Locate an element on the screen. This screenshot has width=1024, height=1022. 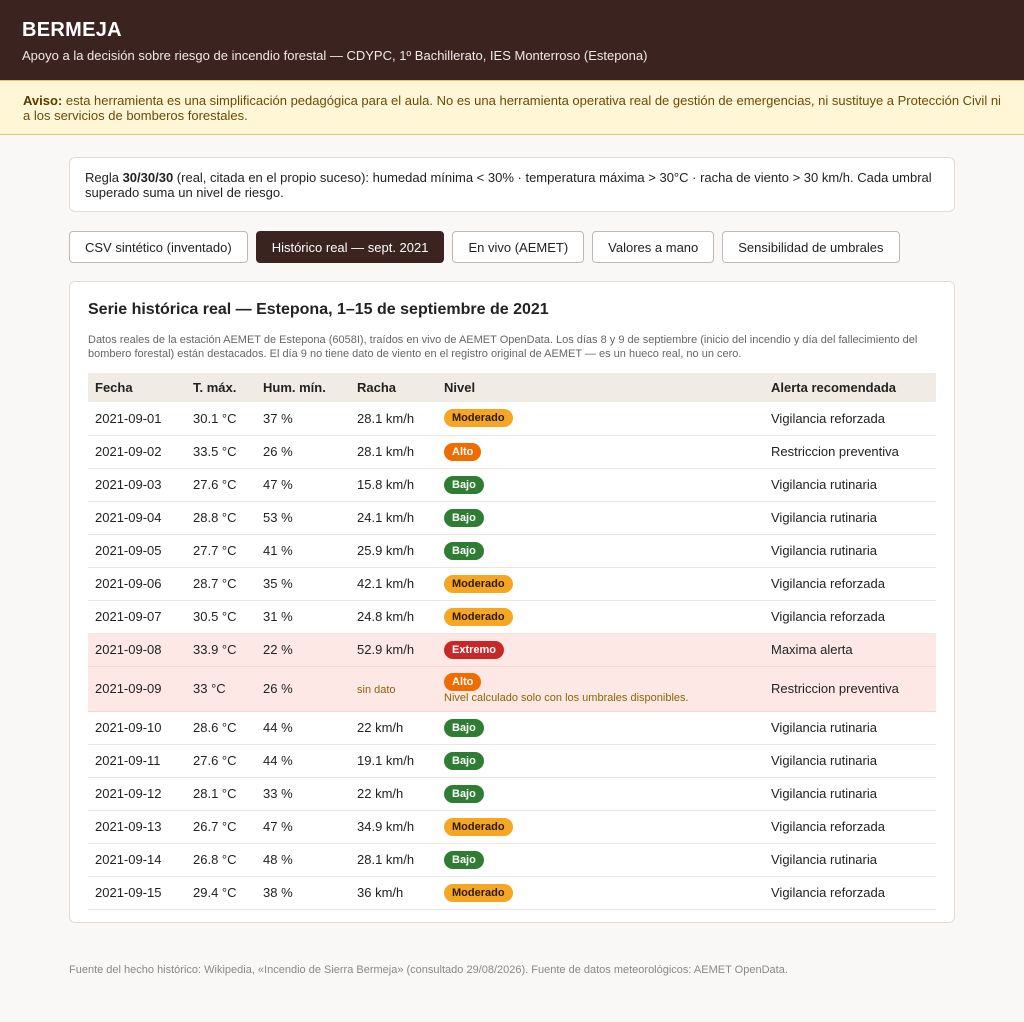
cell-fecha: 2021-09-06 is located at coordinates (137, 584).